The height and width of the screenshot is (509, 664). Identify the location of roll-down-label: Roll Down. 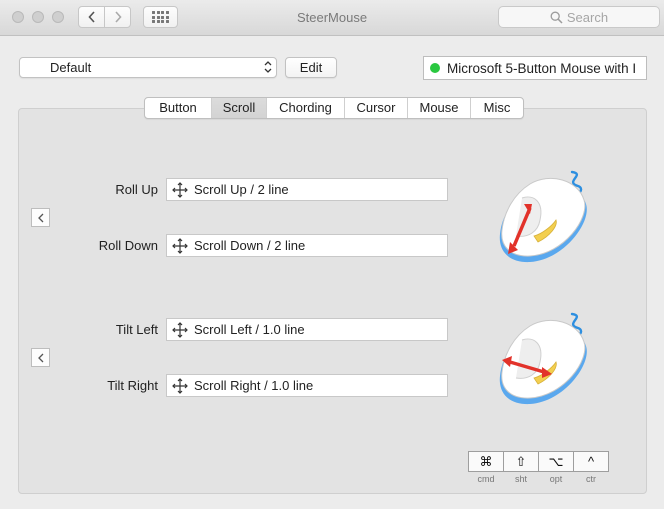
(128, 245).